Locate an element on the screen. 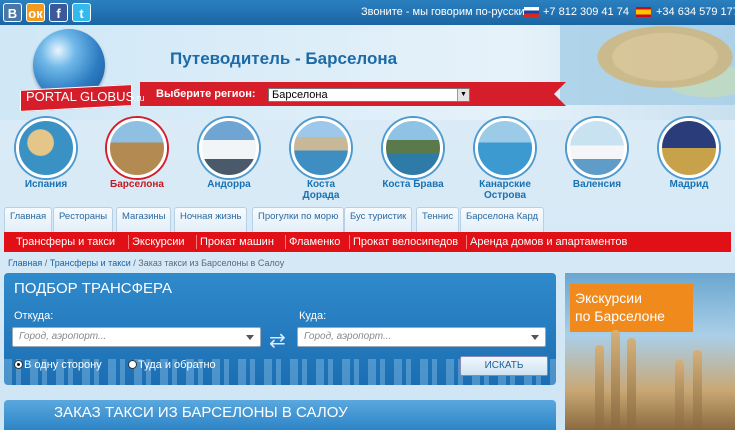 The width and height of the screenshot is (735, 430). breadcrumb-current: Заказ такси из Барселоны в Салоу is located at coordinates (211, 263).